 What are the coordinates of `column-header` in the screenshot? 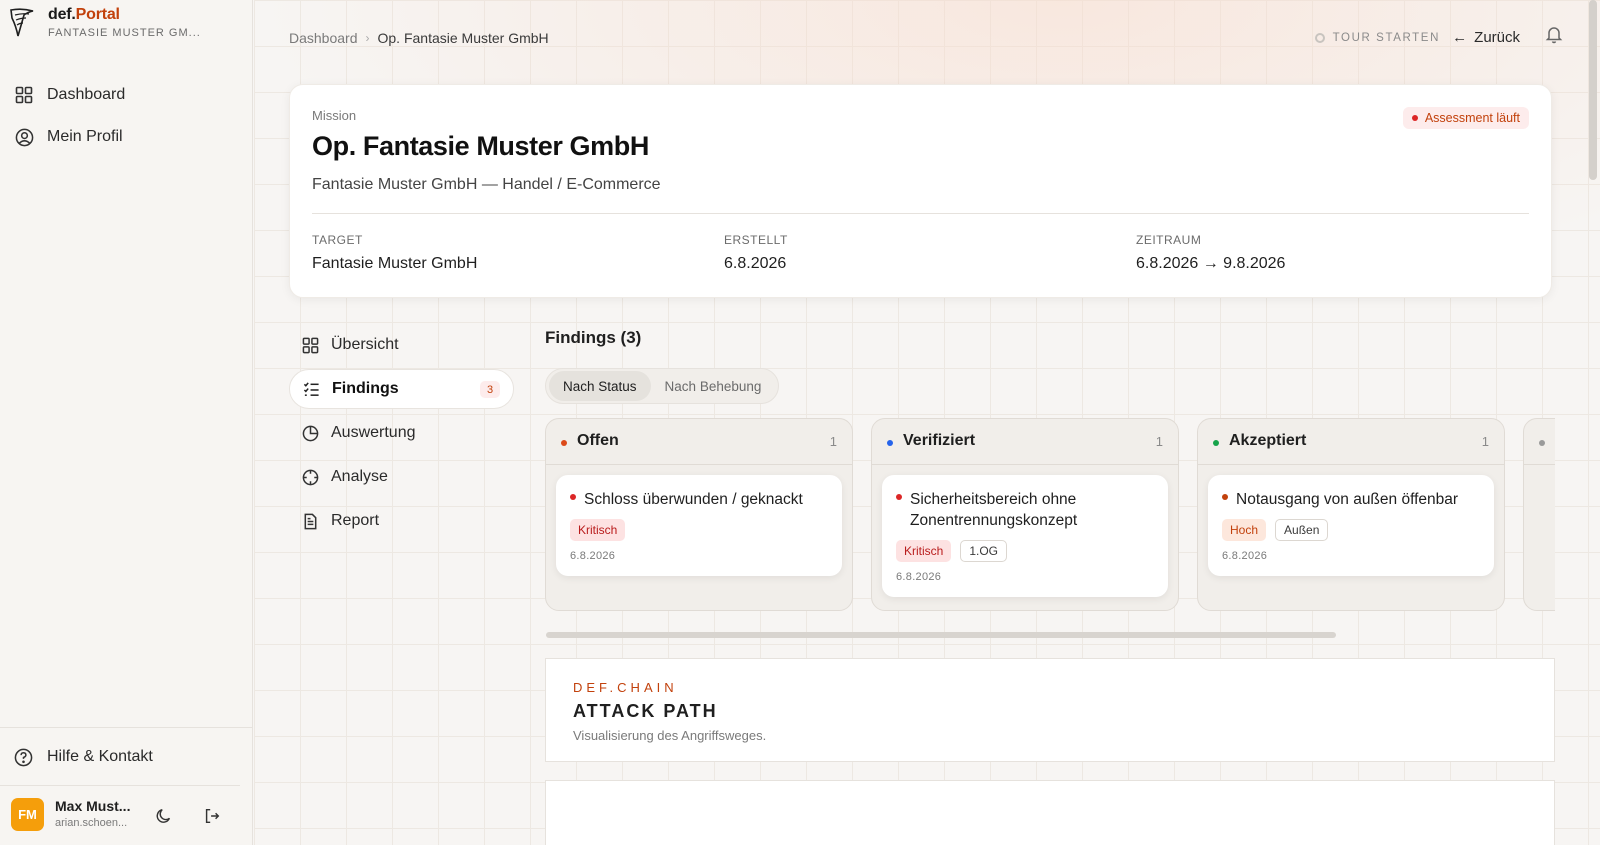 It's located at (1539, 442).